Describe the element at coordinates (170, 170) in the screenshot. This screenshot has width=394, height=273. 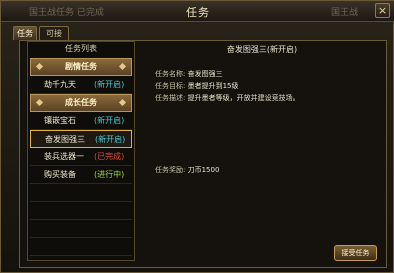
I see `quest-reward-label: 任务奖励:` at that location.